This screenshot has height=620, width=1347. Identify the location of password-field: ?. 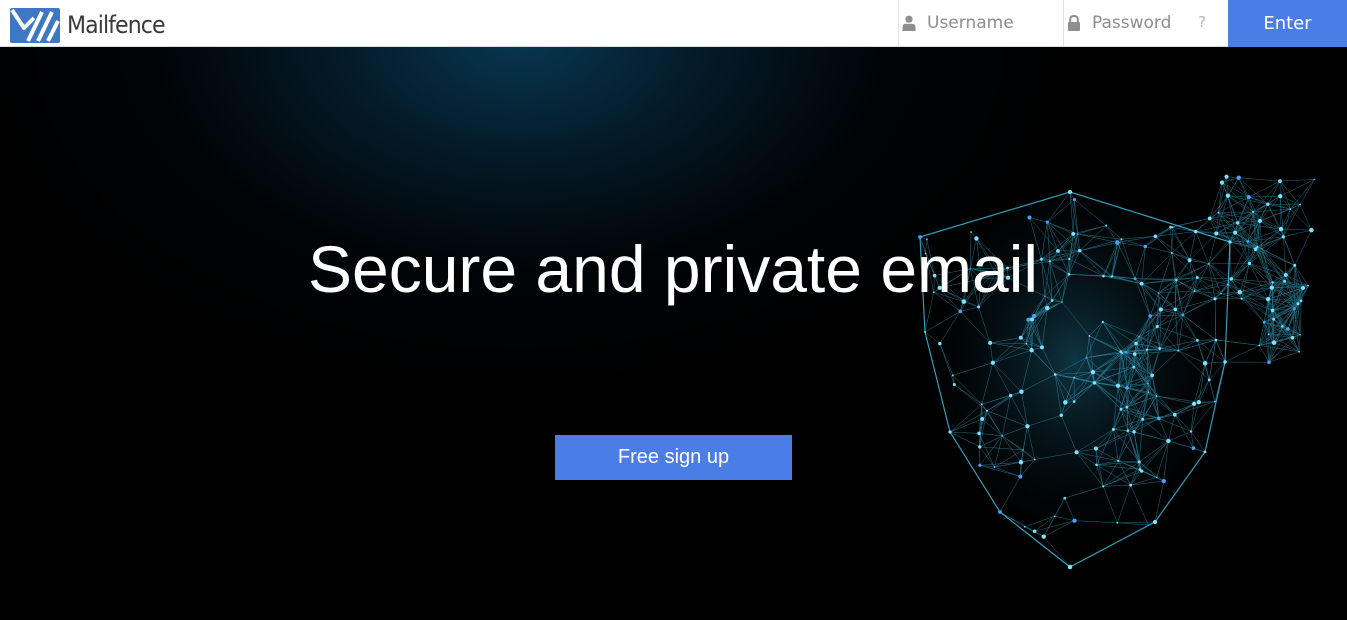
(1145, 23).